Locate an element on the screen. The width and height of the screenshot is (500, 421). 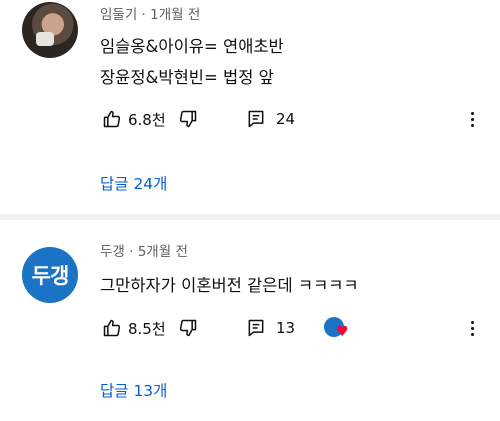
like-button: 6.8천 is located at coordinates (134, 119).